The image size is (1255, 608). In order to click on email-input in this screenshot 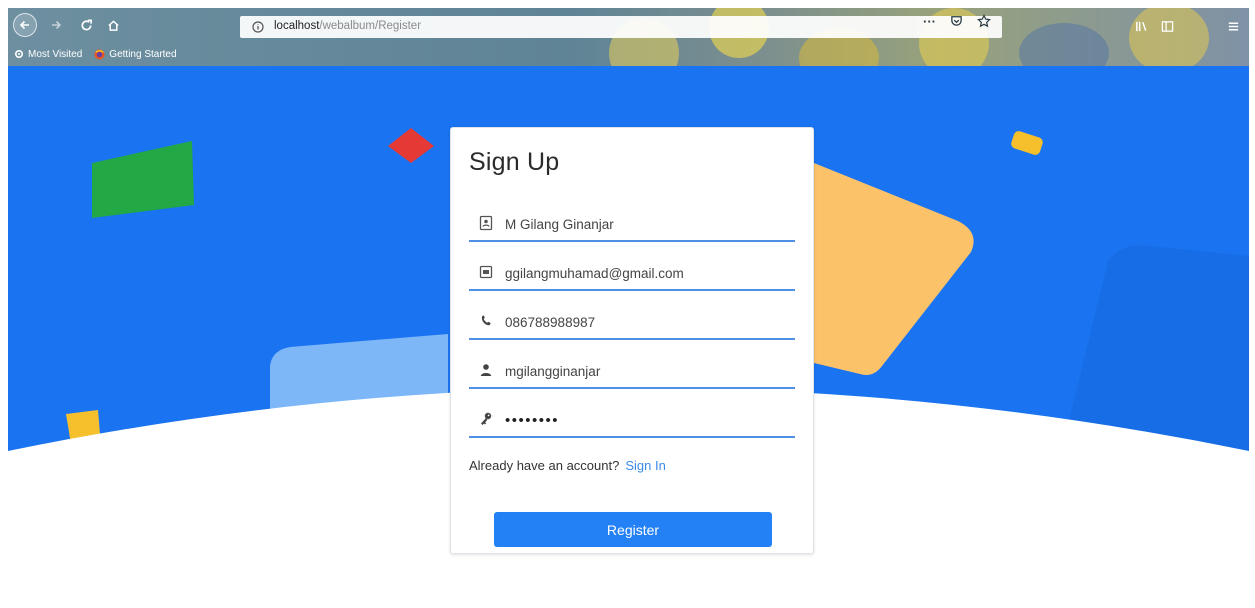, I will do `click(647, 273)`.